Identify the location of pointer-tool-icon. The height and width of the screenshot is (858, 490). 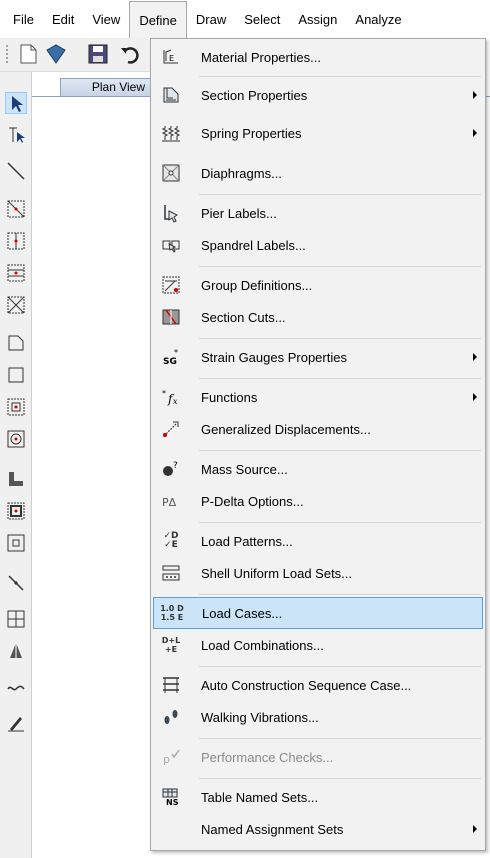
(16, 103).